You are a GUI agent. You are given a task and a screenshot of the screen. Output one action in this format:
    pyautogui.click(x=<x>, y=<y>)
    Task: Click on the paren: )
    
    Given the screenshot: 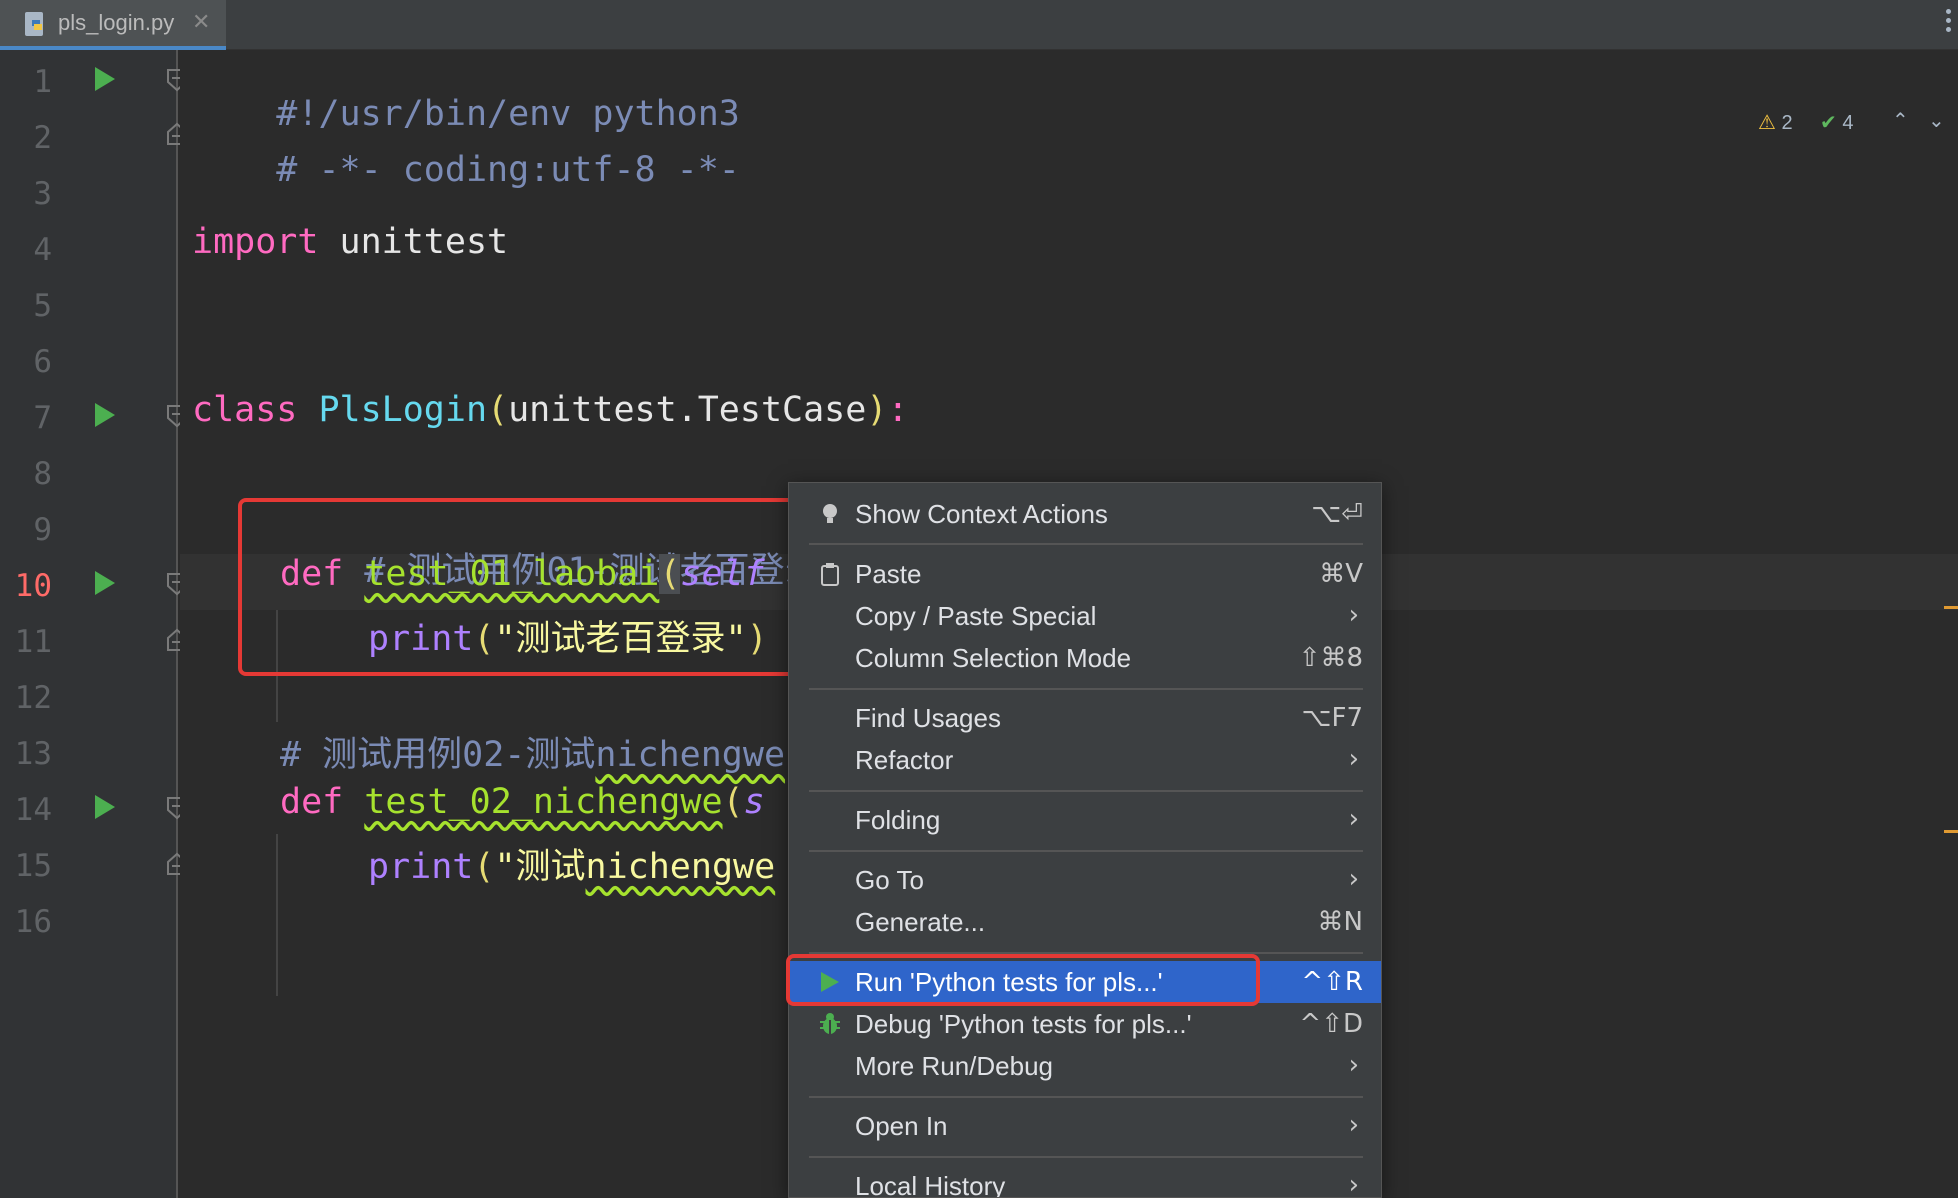 What is the action you would take?
    pyautogui.click(x=877, y=410)
    